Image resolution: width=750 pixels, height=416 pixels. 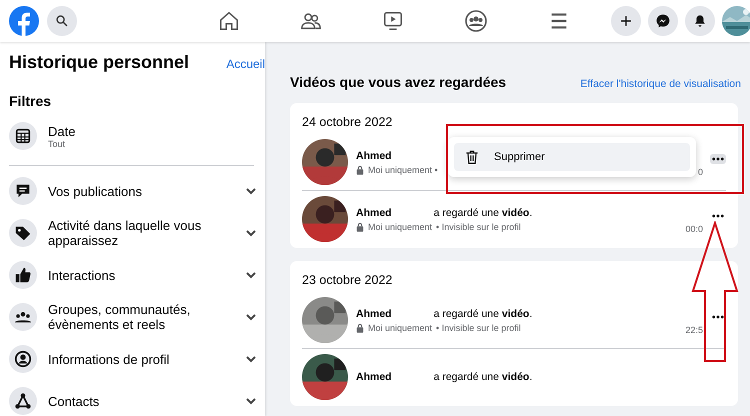 What do you see at coordinates (120, 317) in the screenshot?
I see `category-label: Groupes, communautés, évènements et reels` at bounding box center [120, 317].